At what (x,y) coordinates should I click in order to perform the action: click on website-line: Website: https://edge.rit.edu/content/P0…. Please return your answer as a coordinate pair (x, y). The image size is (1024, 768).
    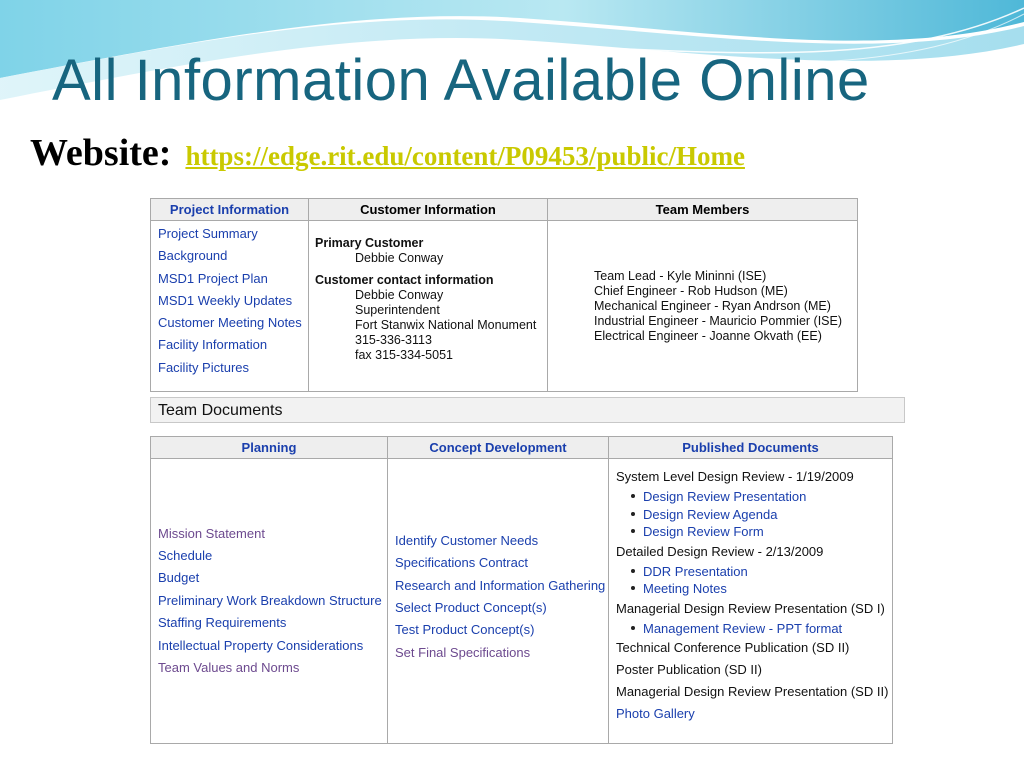
    Looking at the image, I should click on (387, 153).